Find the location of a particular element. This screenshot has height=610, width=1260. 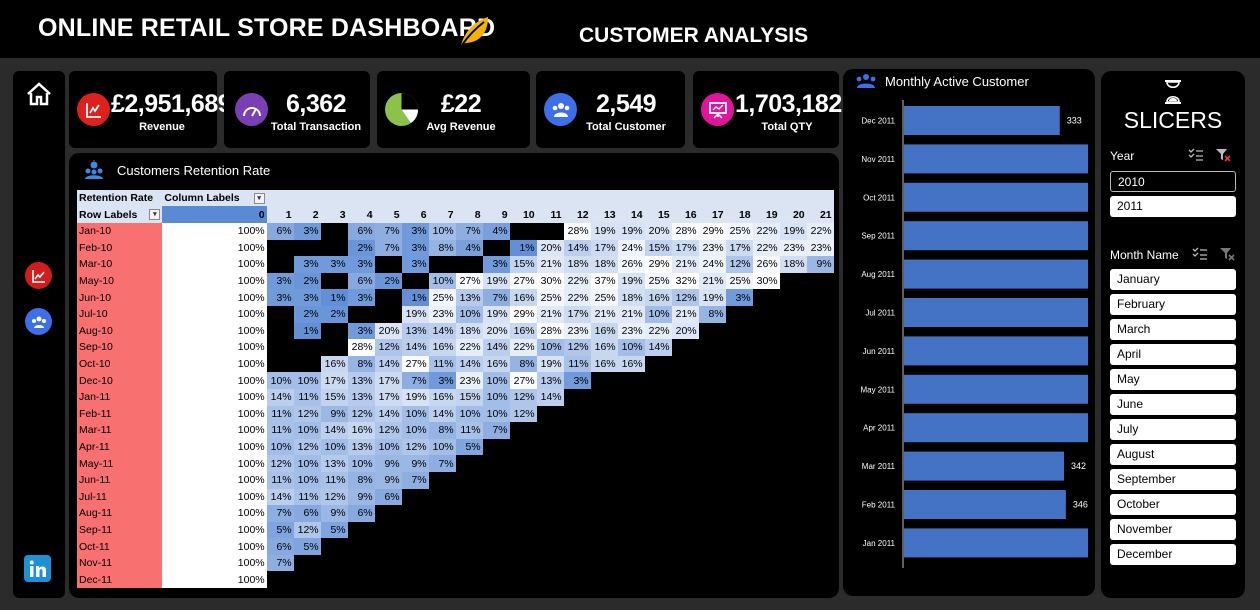

table-row: Jul-11 100% 14% 11% 12% 9% 6% is located at coordinates (455, 497).